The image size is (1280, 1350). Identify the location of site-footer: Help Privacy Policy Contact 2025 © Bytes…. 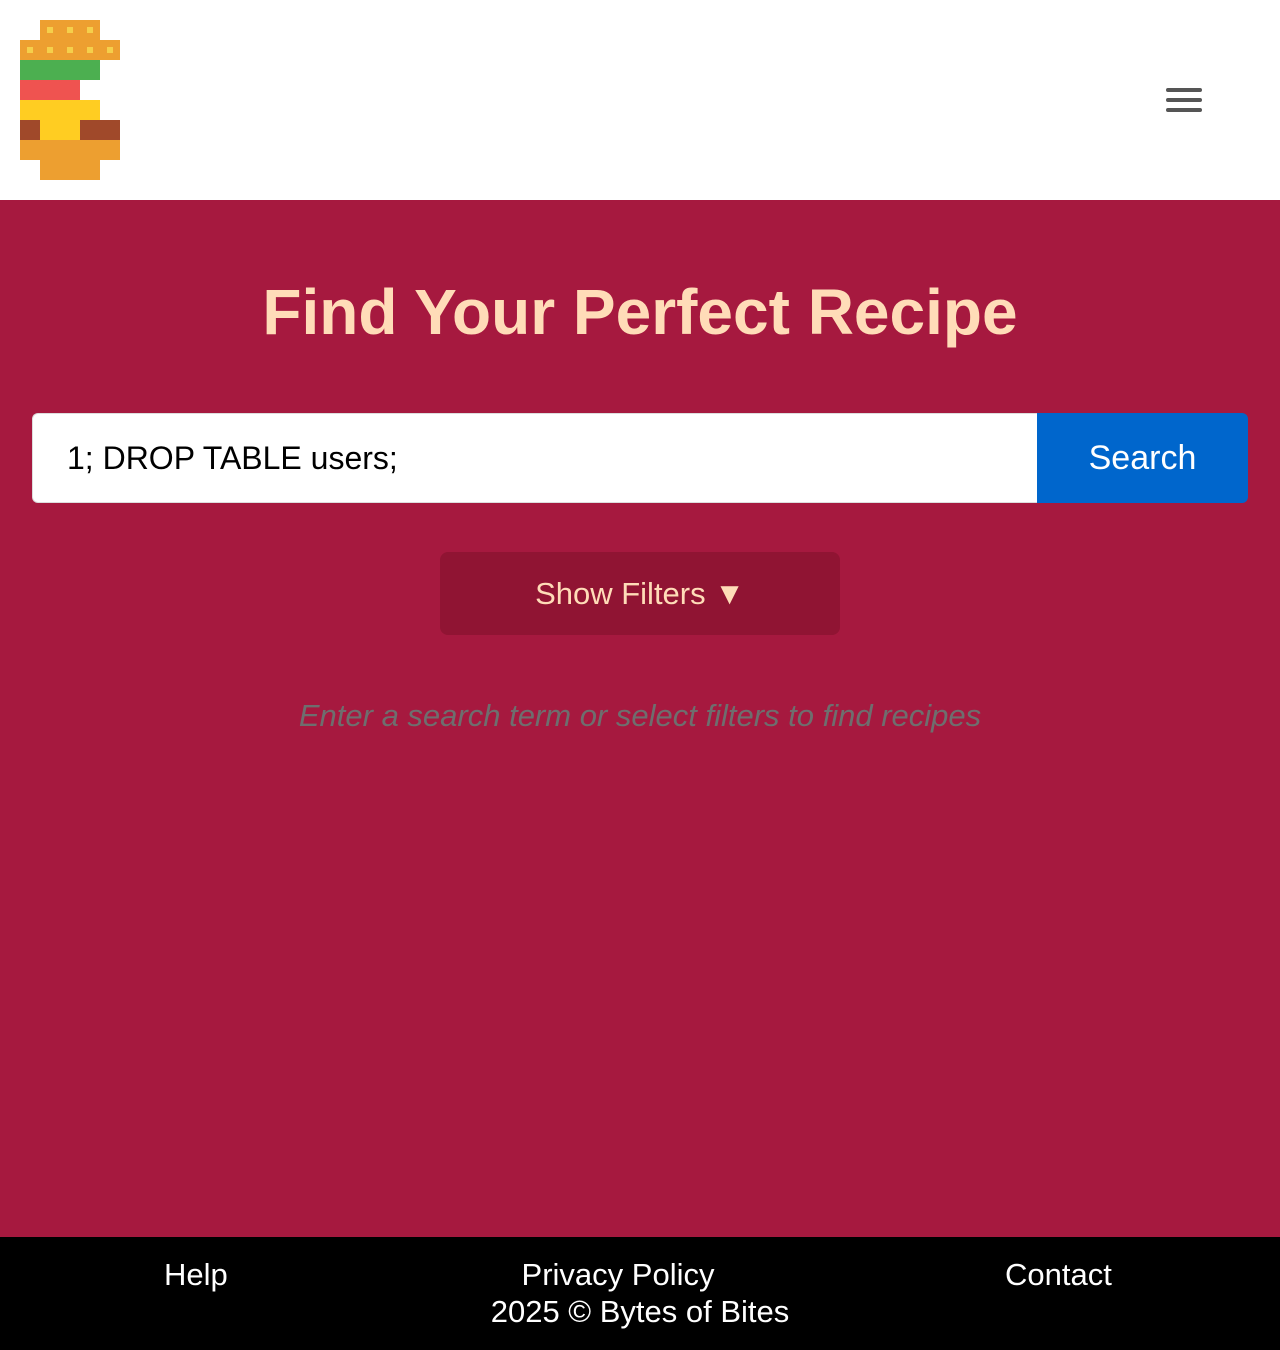
(640, 1293).